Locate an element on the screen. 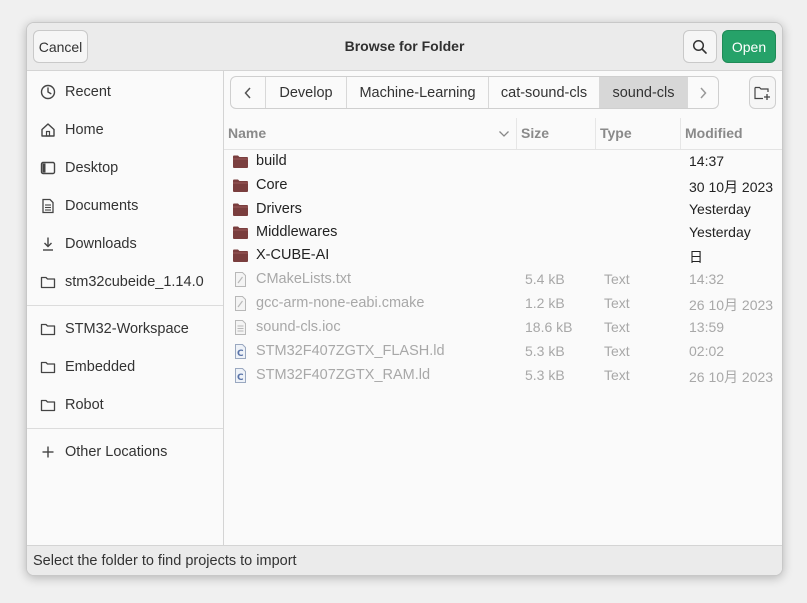  column-name: Name is located at coordinates (247, 133).